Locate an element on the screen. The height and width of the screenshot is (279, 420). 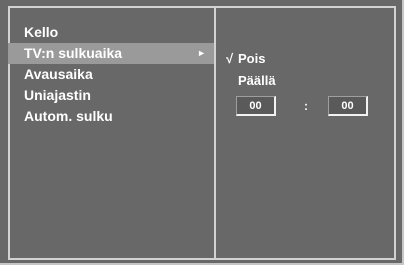
option-label: Päällä is located at coordinates (257, 80).